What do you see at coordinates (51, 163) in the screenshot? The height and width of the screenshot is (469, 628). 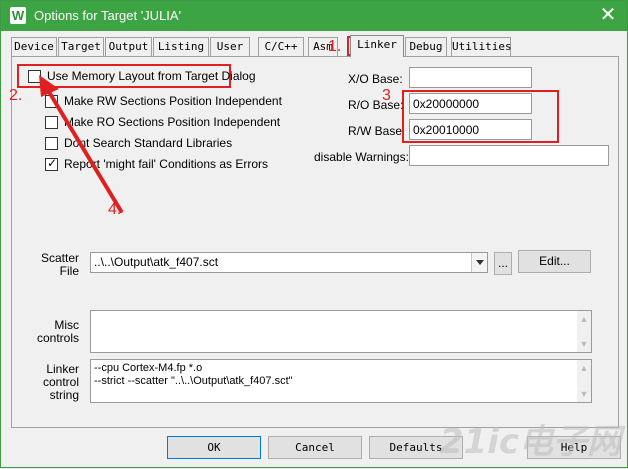 I see `checkbox-box-checked` at bounding box center [51, 163].